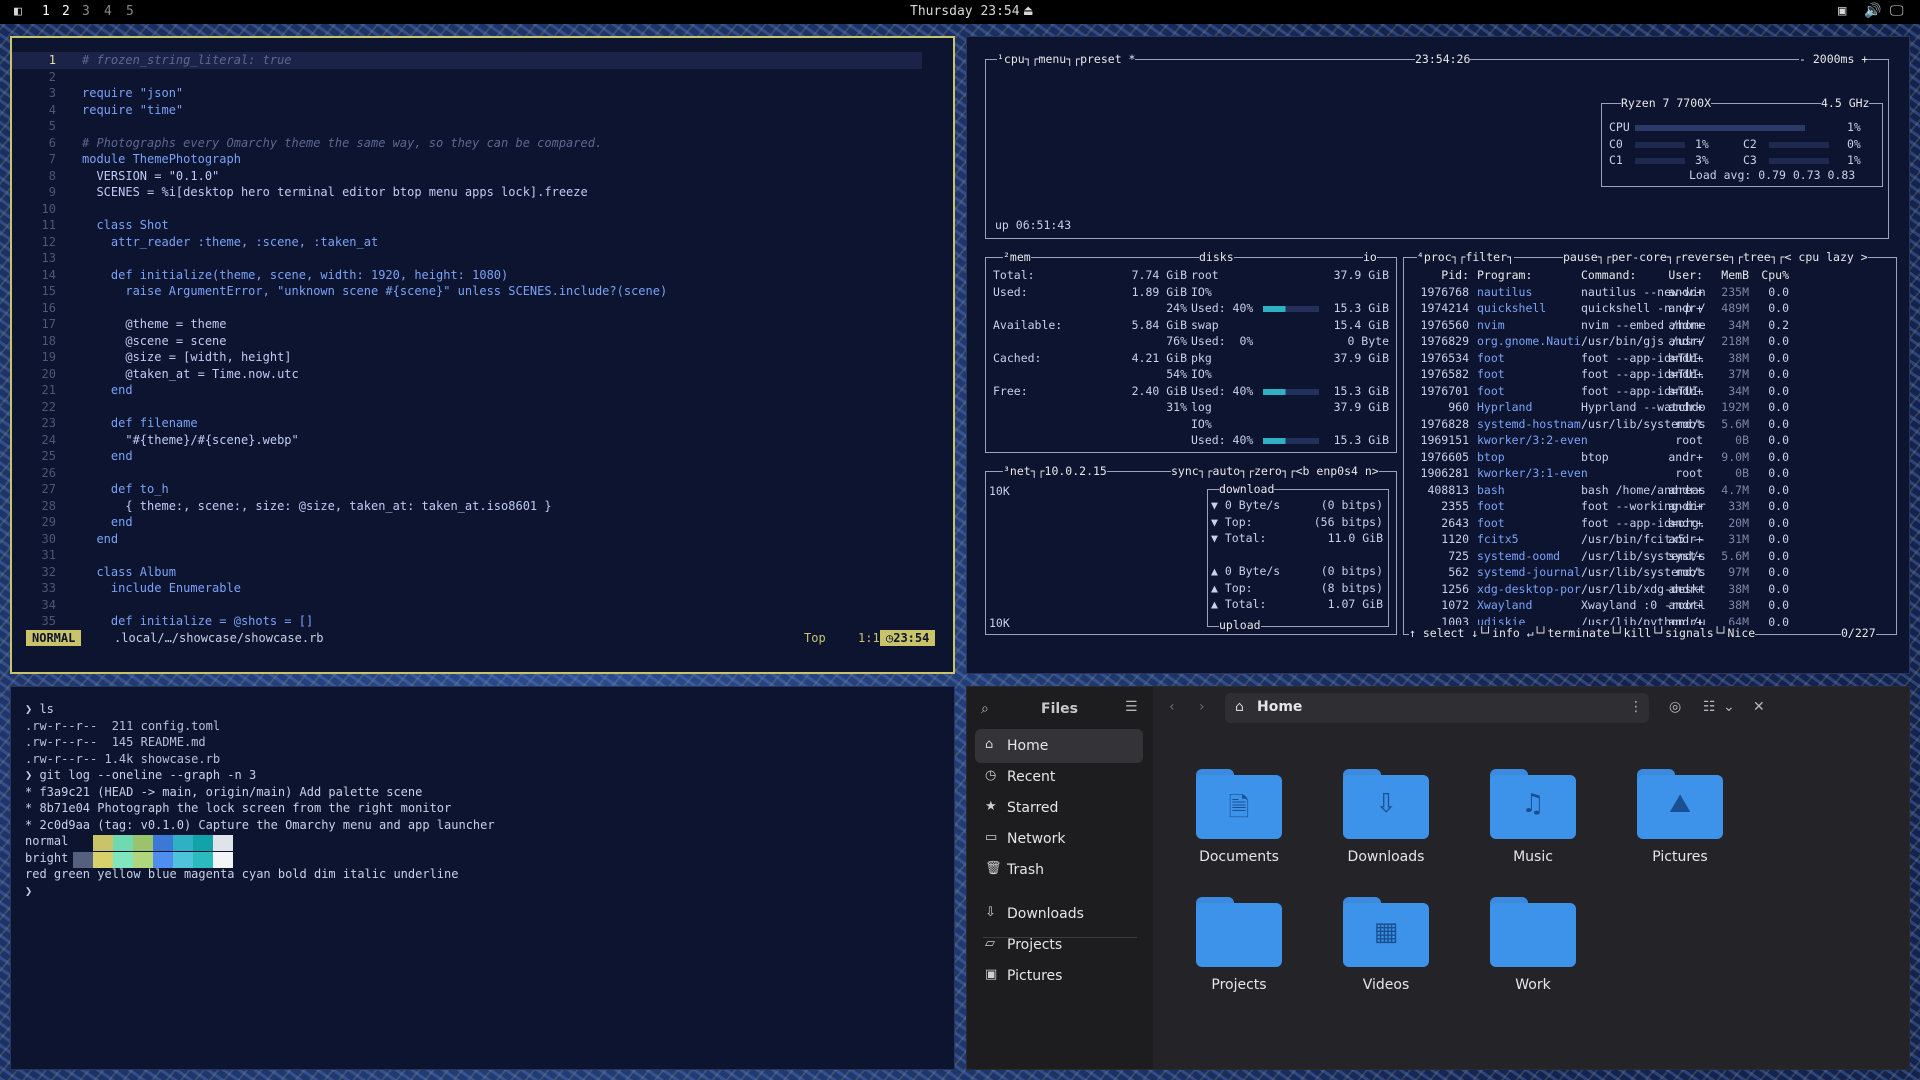  I want to click on proc-header: Cpu%, so click(1773, 275).